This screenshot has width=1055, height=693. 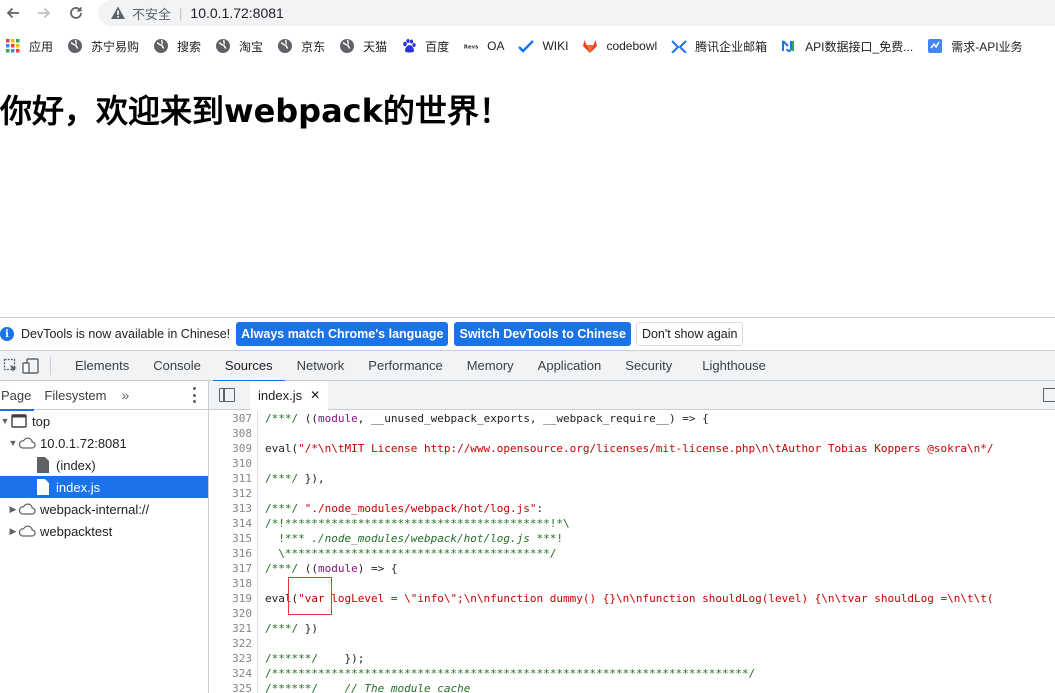 What do you see at coordinates (230, 493) in the screenshot?
I see `line-number: 312` at bounding box center [230, 493].